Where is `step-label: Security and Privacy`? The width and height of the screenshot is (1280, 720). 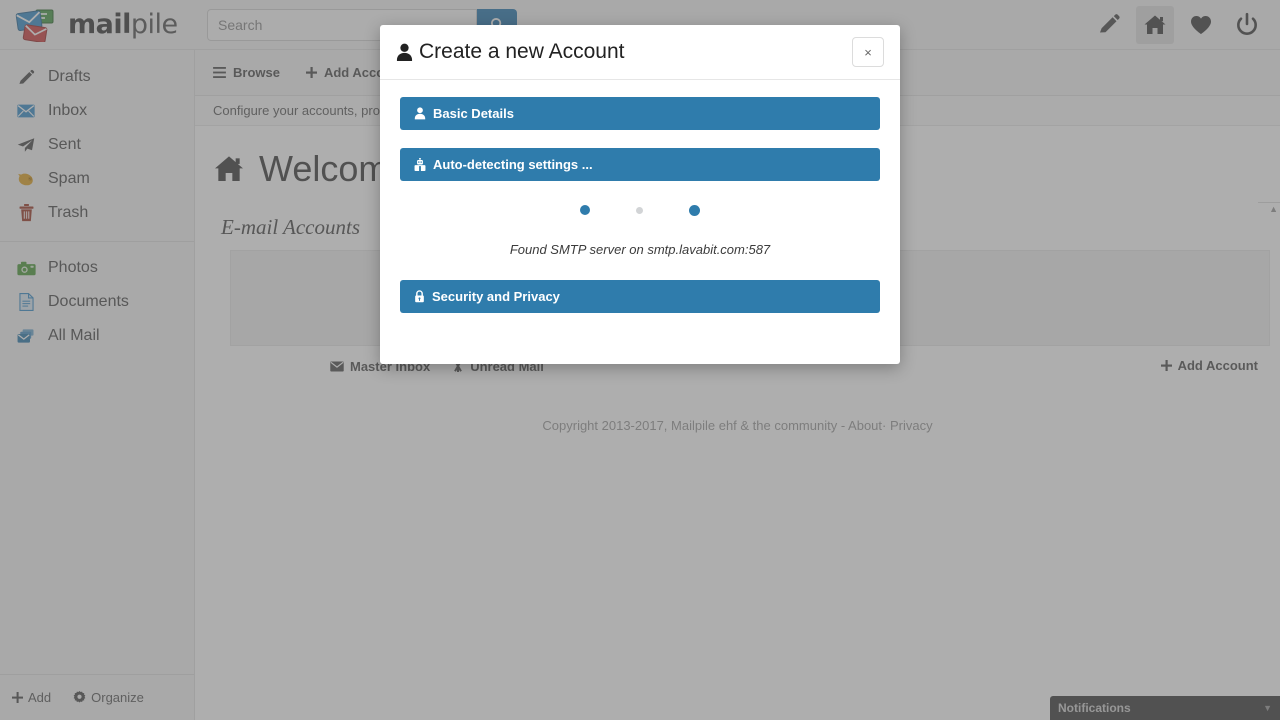
step-label: Security and Privacy is located at coordinates (496, 296).